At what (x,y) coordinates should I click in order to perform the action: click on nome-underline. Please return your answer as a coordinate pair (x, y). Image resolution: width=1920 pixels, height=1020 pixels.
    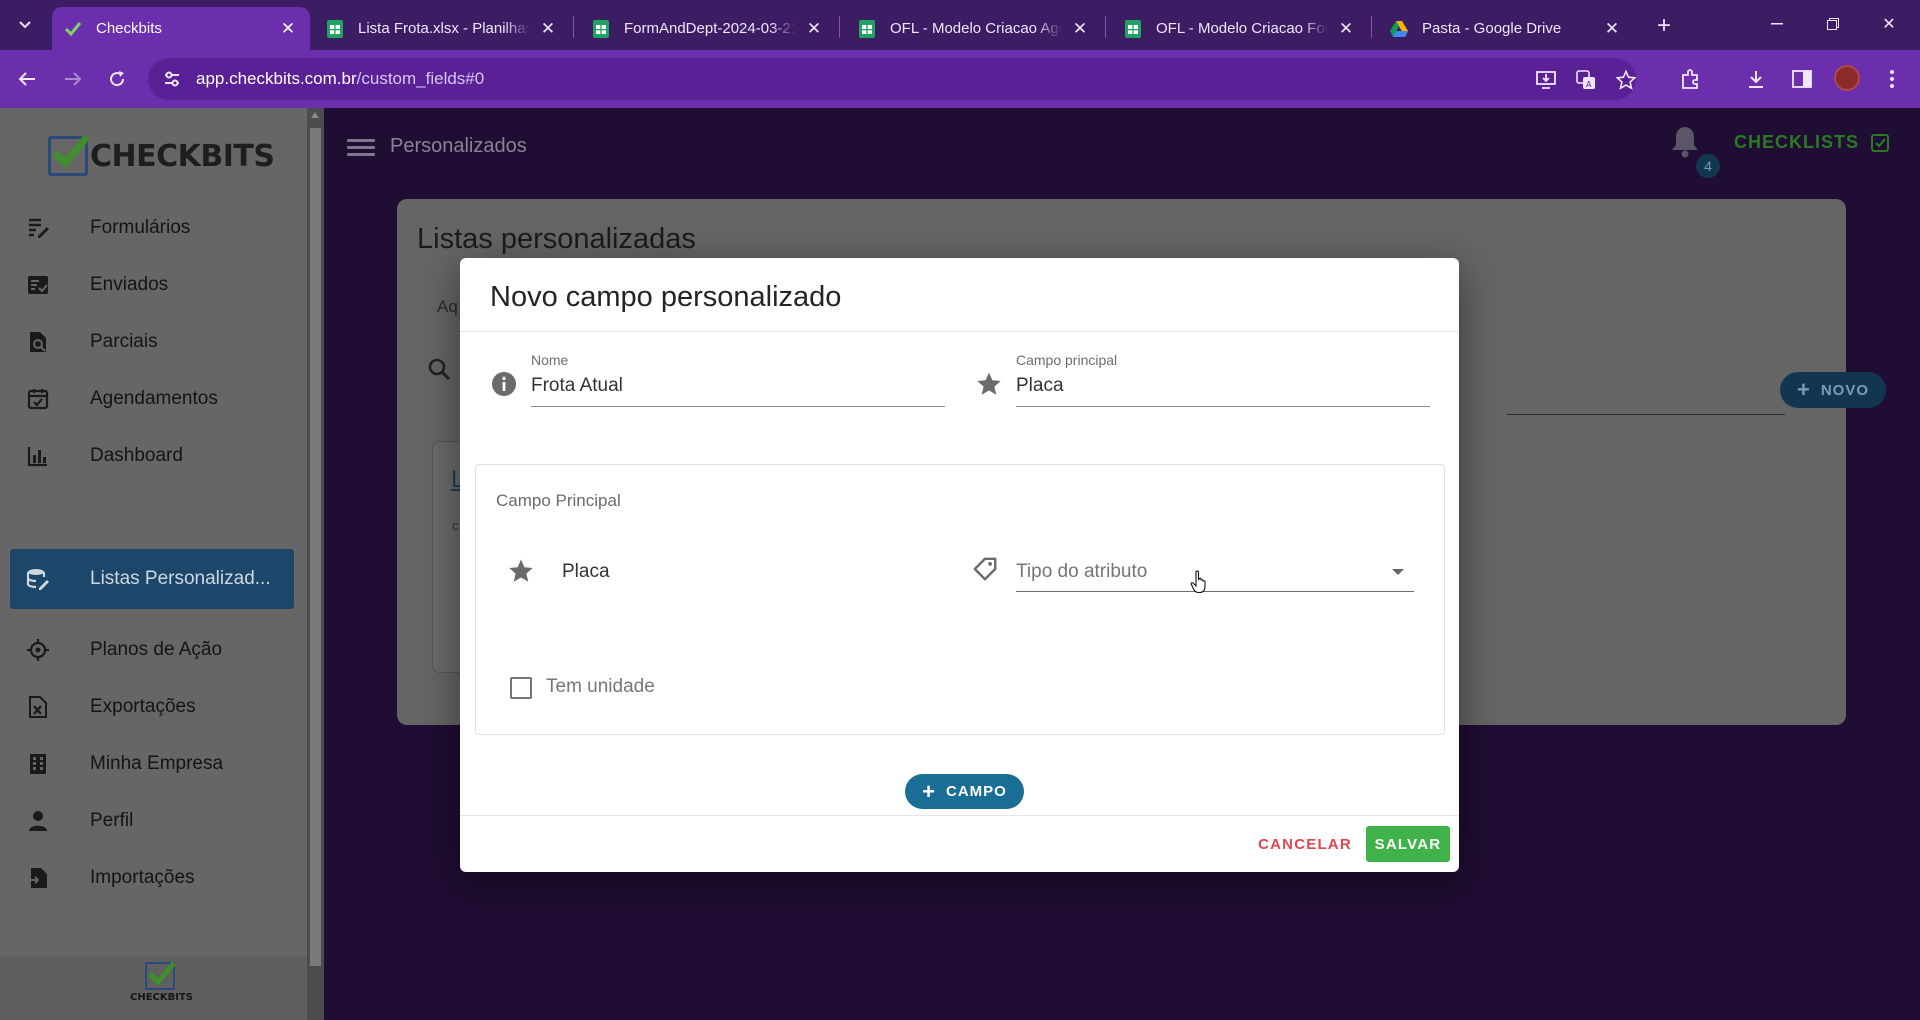
    Looking at the image, I should click on (738, 406).